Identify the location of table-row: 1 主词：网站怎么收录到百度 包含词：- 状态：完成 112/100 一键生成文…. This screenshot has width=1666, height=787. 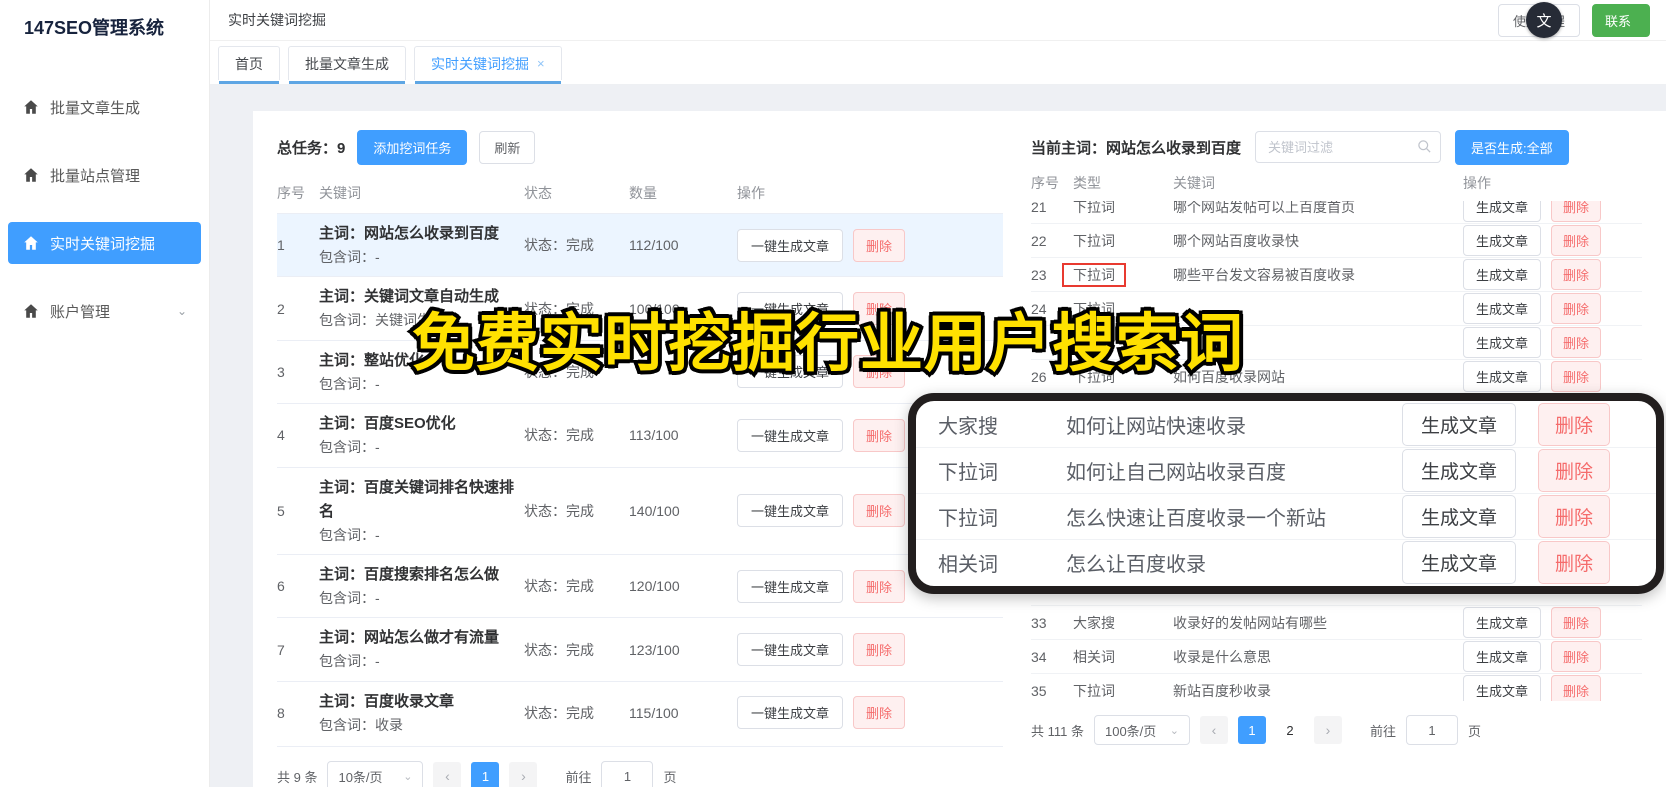
(640, 245).